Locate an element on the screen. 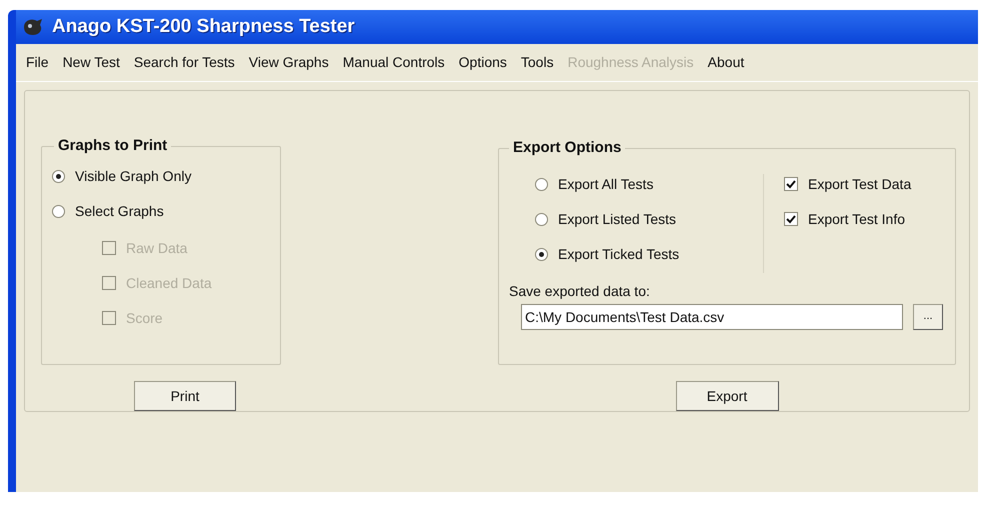  window-title: Anago KST-200 Sharpness Tester is located at coordinates (203, 26).